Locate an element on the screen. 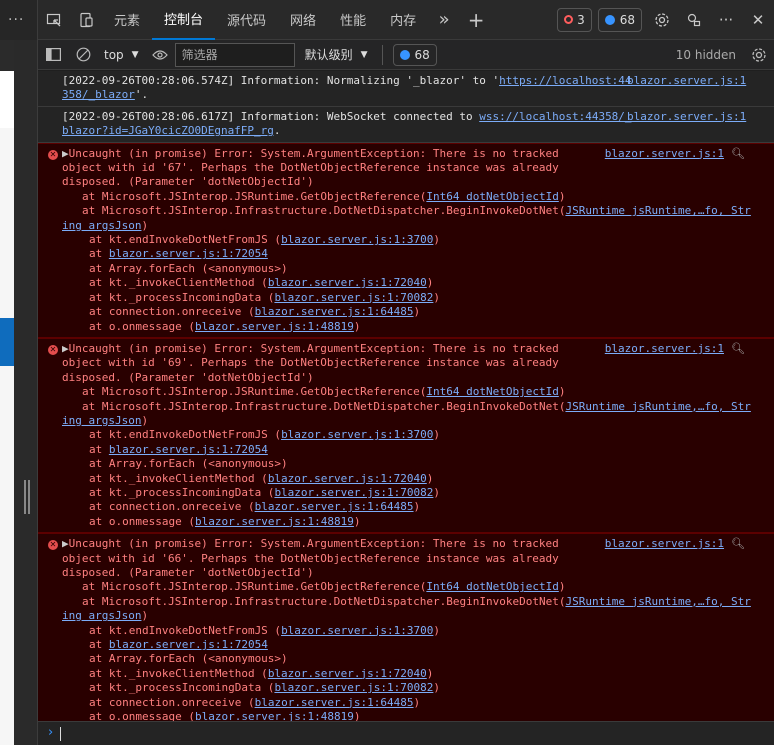  stack-frame: at connection.onreceive ( is located at coordinates (172, 702).